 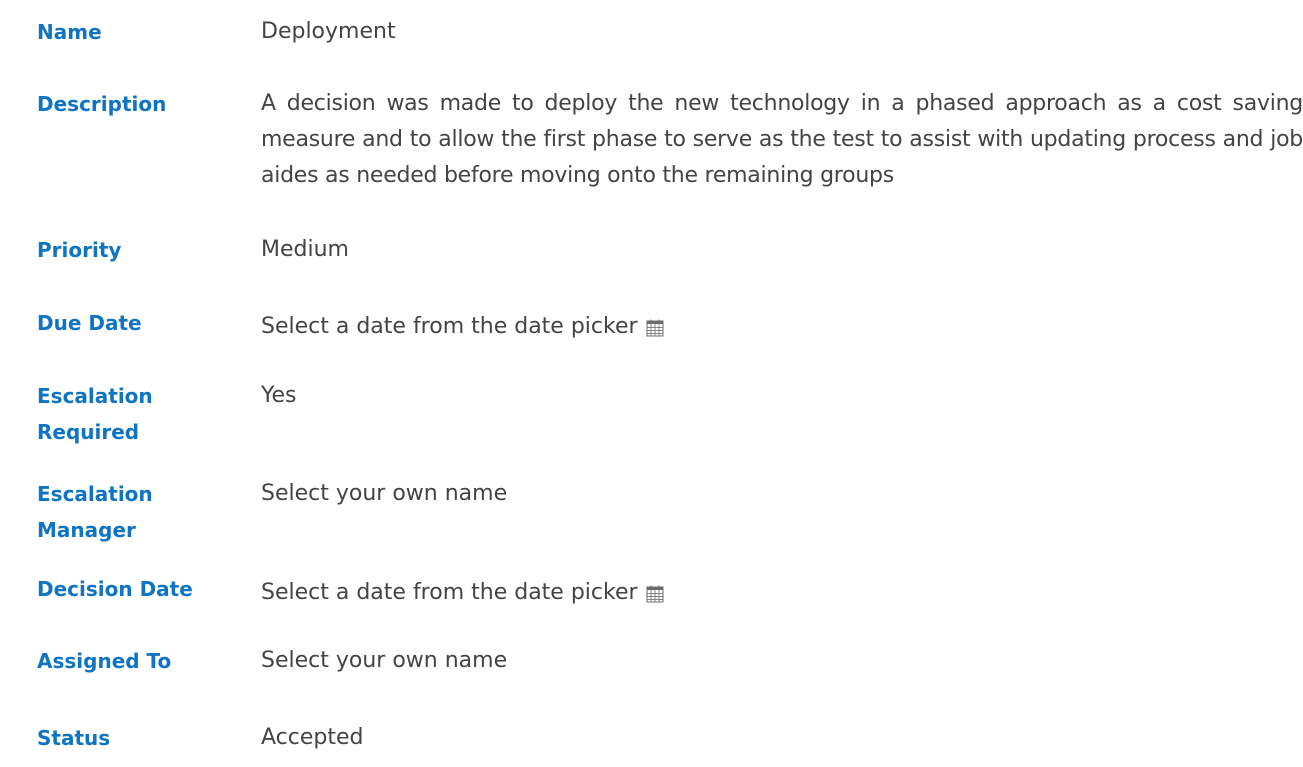 What do you see at coordinates (782, 661) in the screenshot?
I see `assigned-to-value: Select your own name` at bounding box center [782, 661].